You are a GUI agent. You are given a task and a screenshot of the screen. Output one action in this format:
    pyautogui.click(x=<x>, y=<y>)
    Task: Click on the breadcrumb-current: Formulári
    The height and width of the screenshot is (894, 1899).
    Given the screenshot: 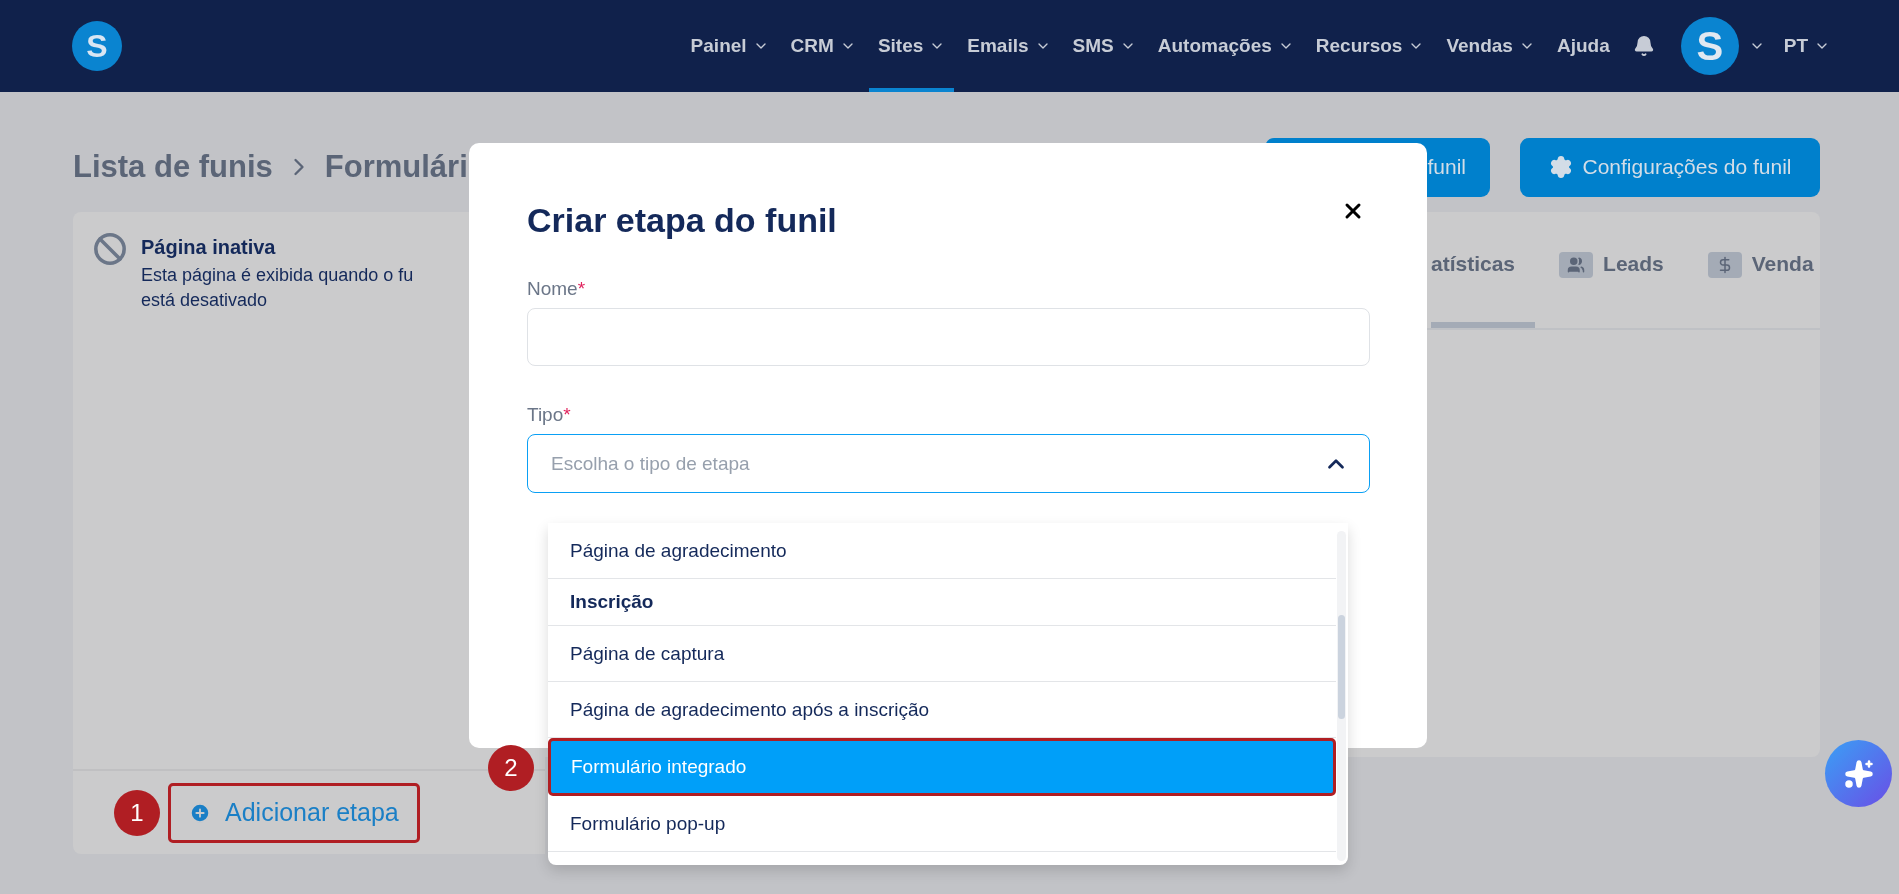 What is the action you would take?
    pyautogui.click(x=396, y=167)
    